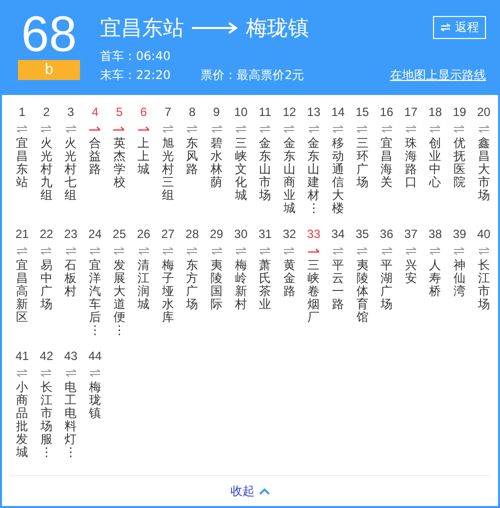 This screenshot has width=500, height=508. Describe the element at coordinates (95, 356) in the screenshot. I see `stop-number: 44` at that location.